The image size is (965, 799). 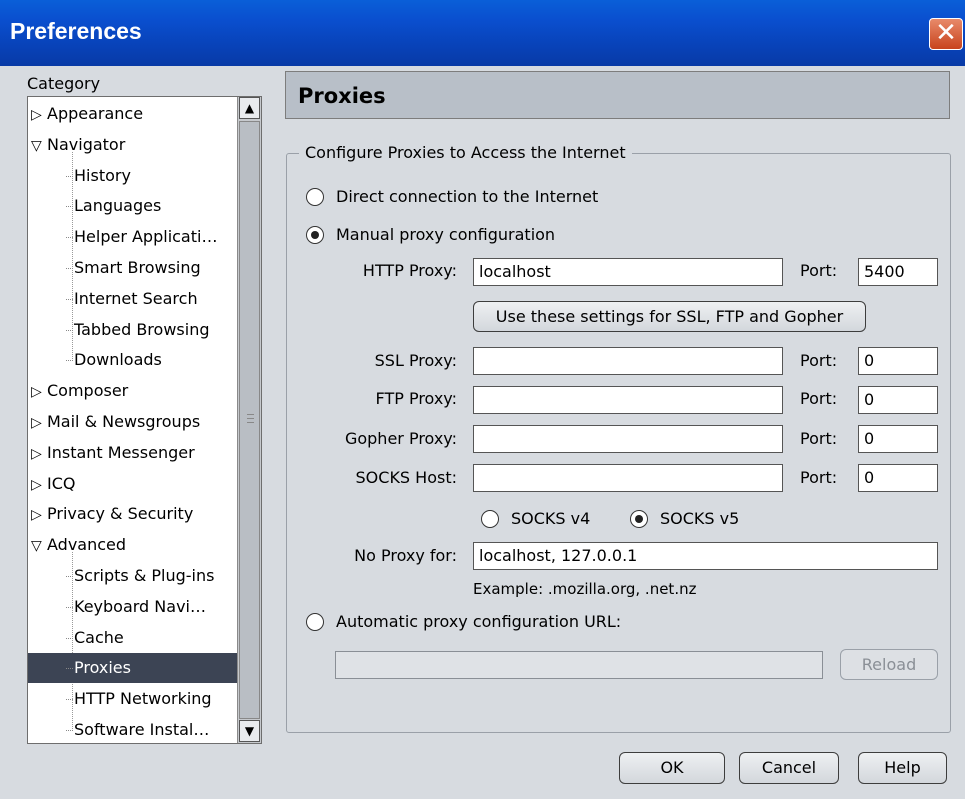 I want to click on tree-item-label: Internet Search, so click(x=136, y=298).